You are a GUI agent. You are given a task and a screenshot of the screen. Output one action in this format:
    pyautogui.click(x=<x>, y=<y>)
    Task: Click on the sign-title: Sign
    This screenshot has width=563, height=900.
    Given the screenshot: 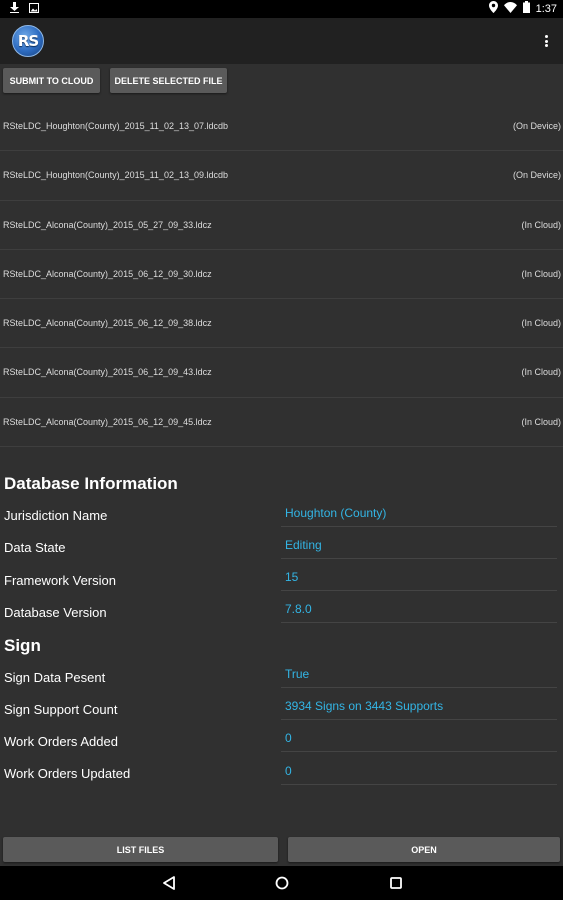 What is the action you would take?
    pyautogui.click(x=22, y=645)
    